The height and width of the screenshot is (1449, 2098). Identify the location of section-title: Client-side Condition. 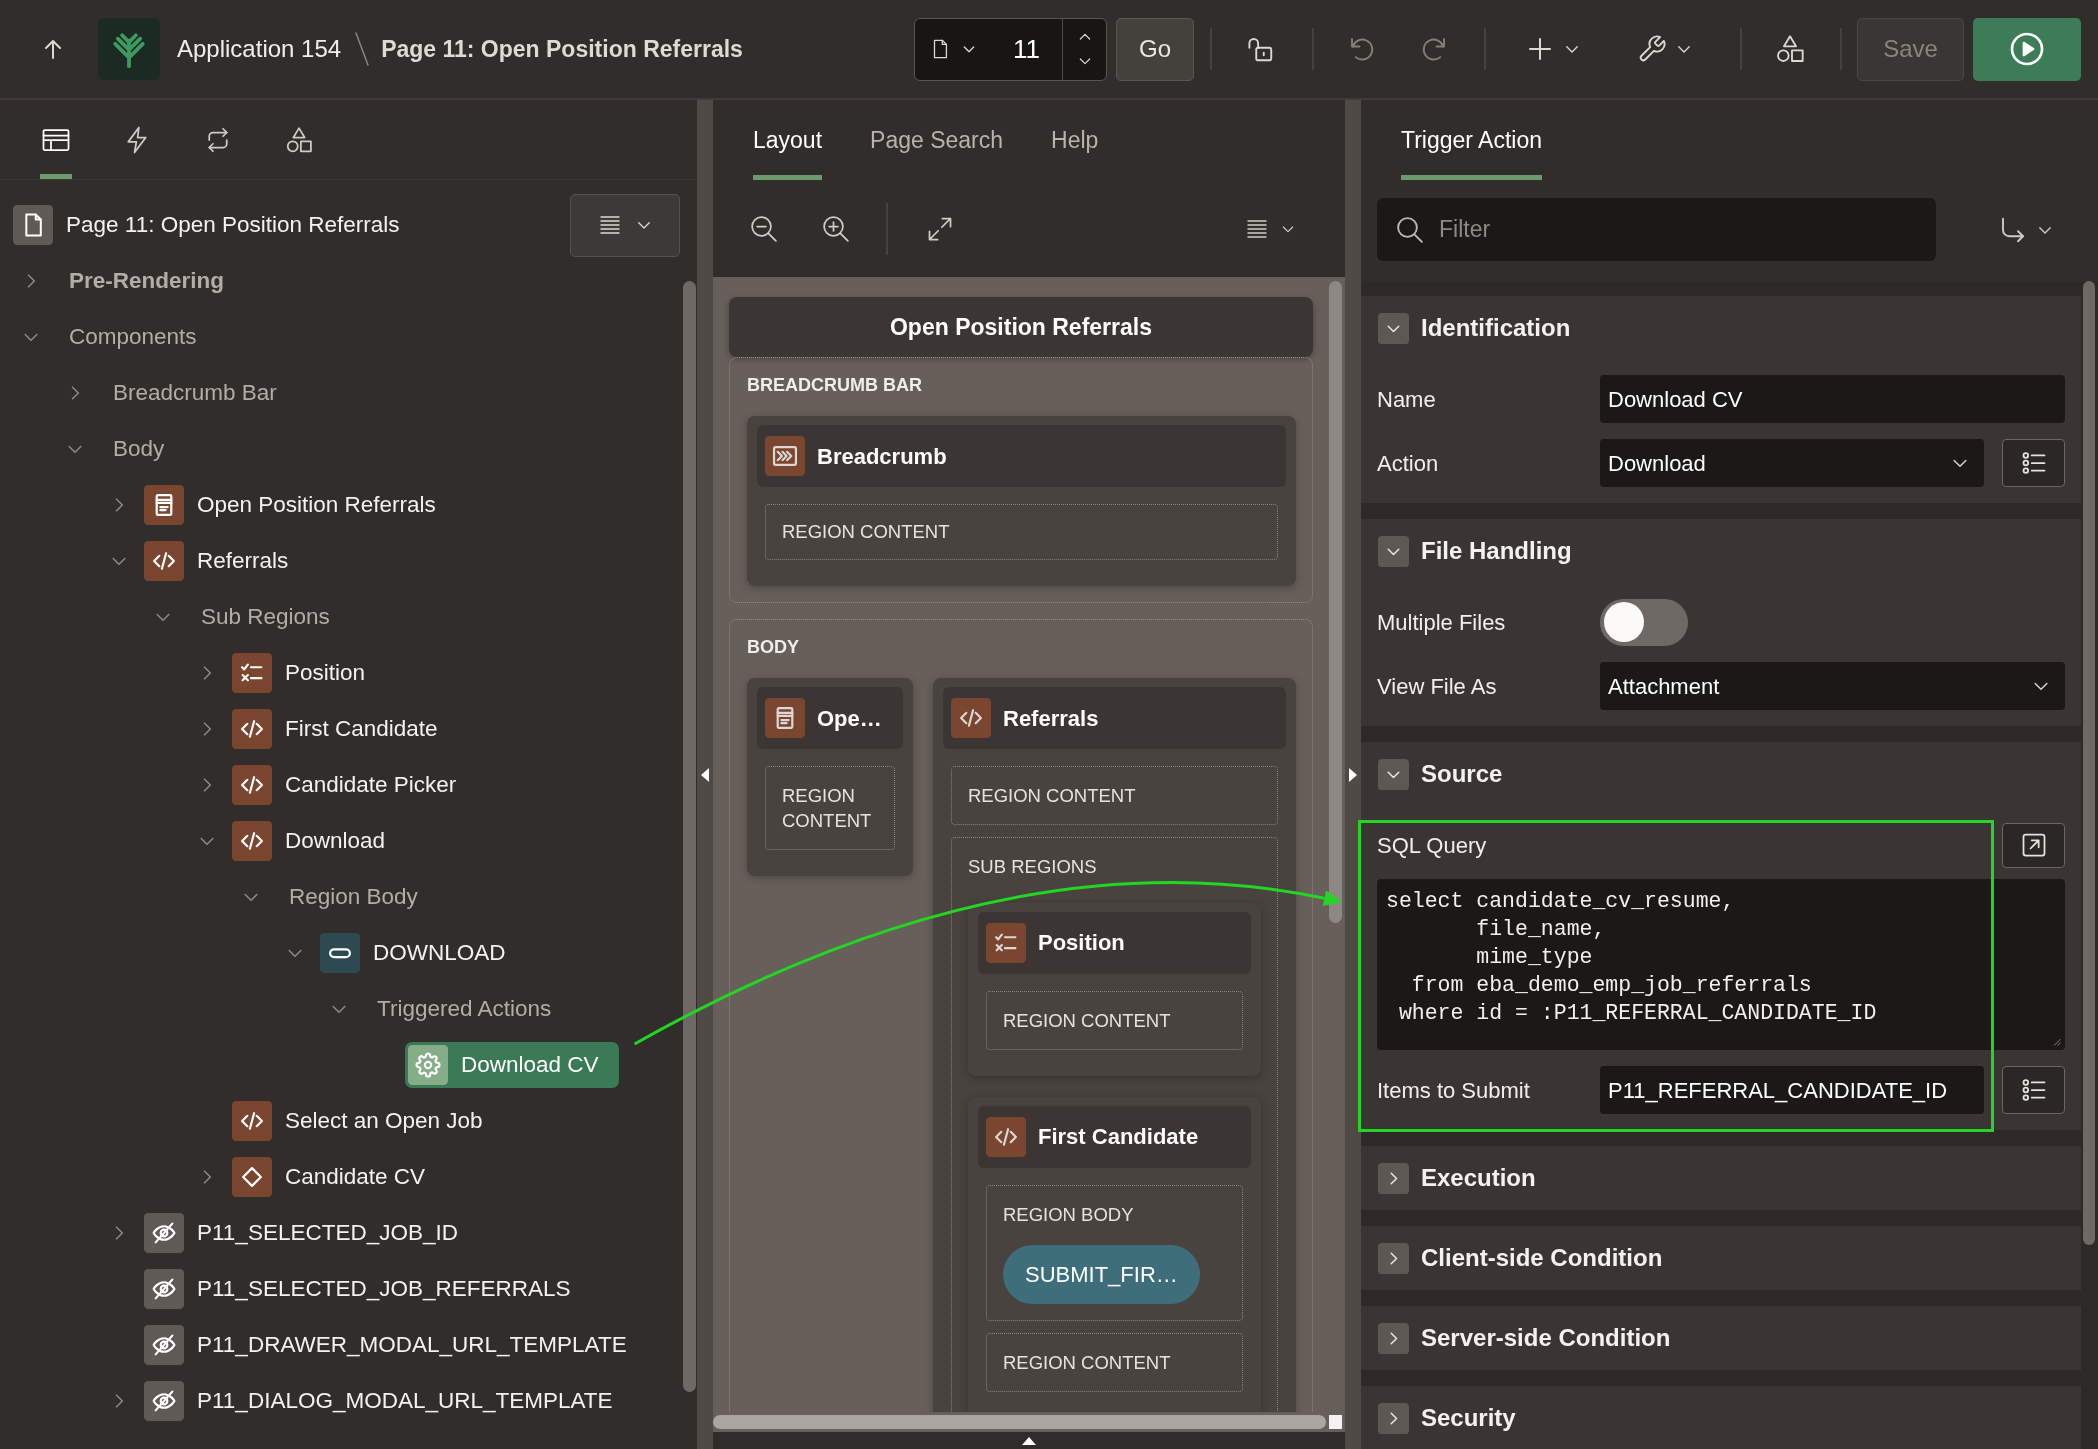
(1542, 1258).